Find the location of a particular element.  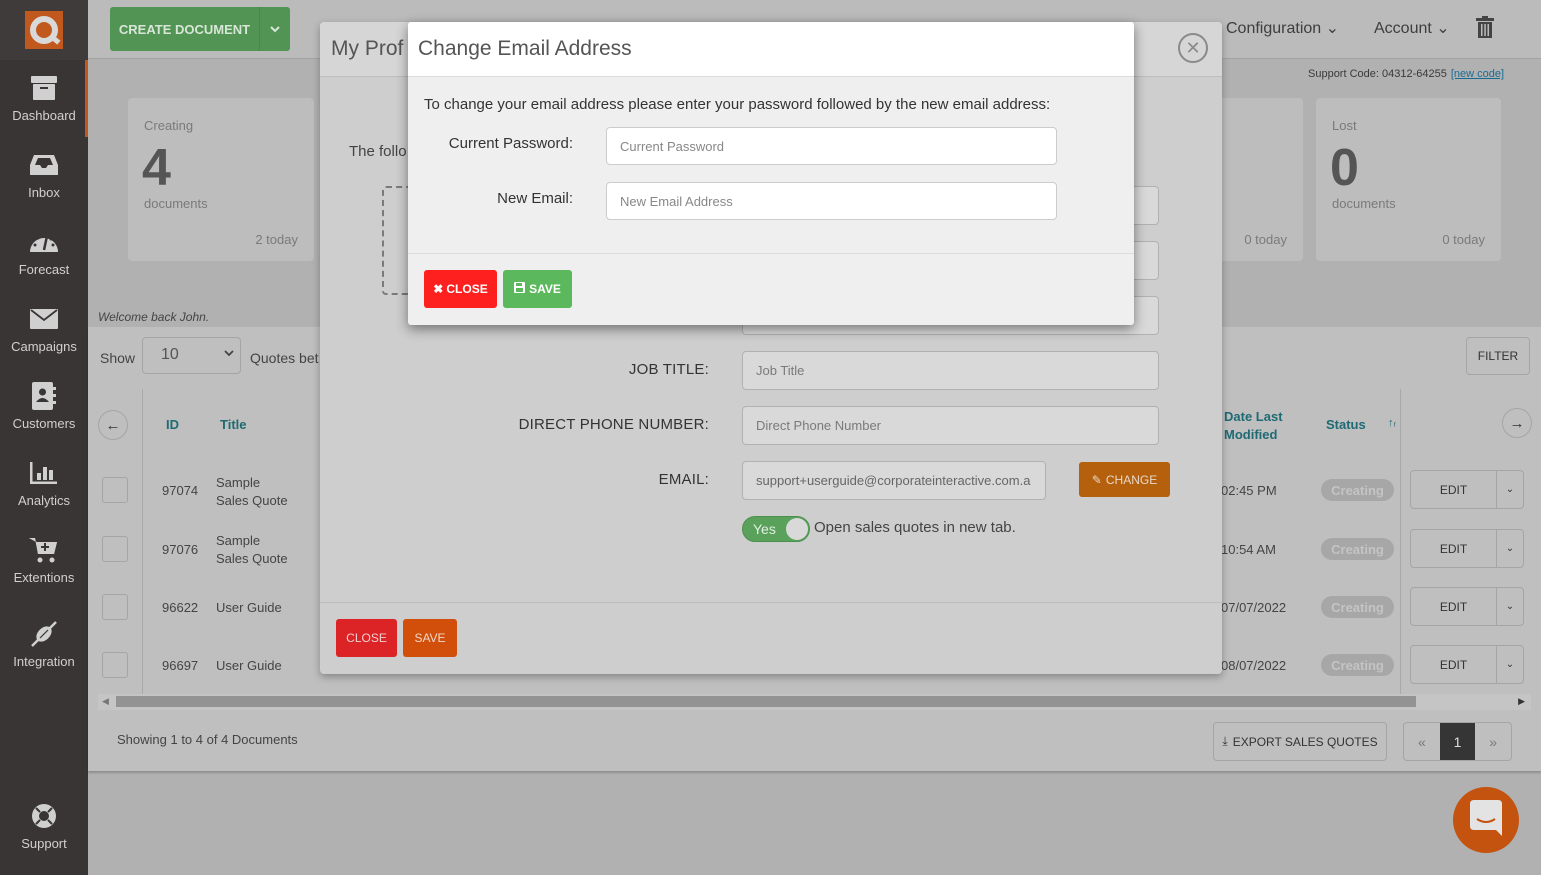

logo is located at coordinates (44, 30).